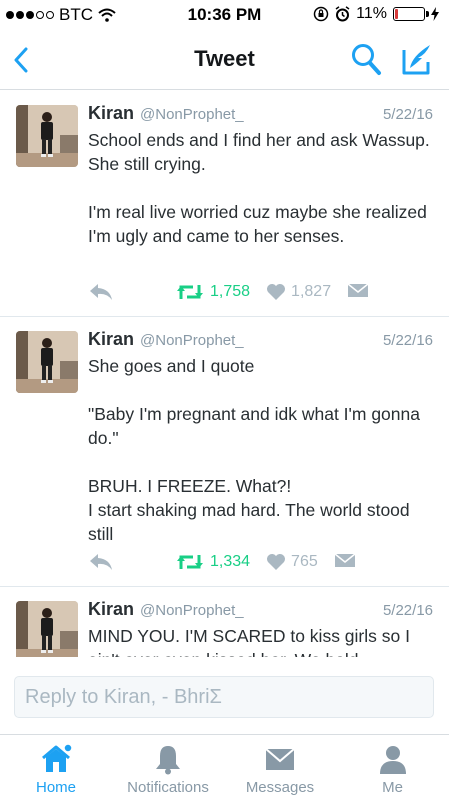 This screenshot has height=800, width=449. I want to click on tab-home: Home, so click(56, 767).